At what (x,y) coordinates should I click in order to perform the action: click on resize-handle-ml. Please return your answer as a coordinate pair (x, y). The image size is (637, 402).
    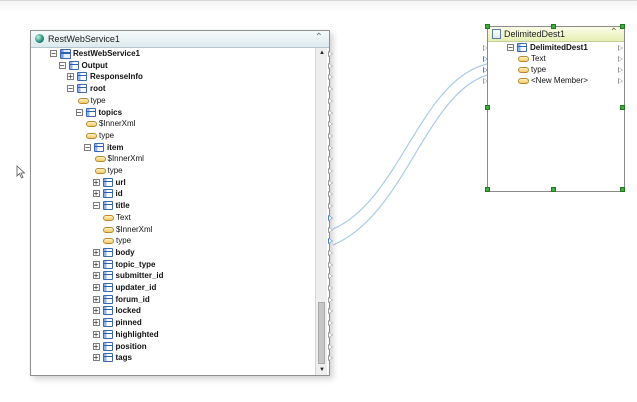
    Looking at the image, I should click on (487, 107).